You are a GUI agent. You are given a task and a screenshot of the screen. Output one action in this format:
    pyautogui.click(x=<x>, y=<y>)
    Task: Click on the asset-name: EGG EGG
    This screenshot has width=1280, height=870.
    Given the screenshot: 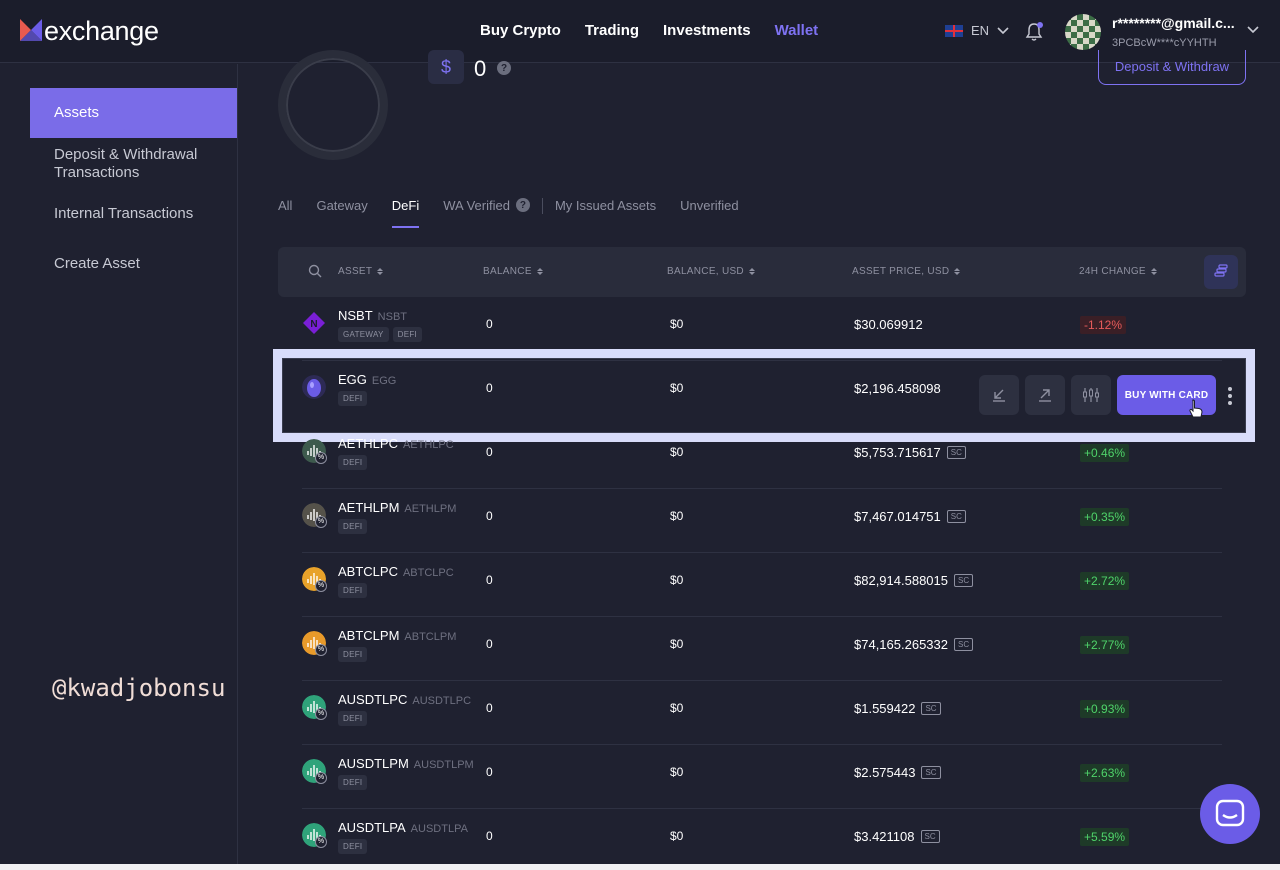 What is the action you would take?
    pyautogui.click(x=367, y=379)
    